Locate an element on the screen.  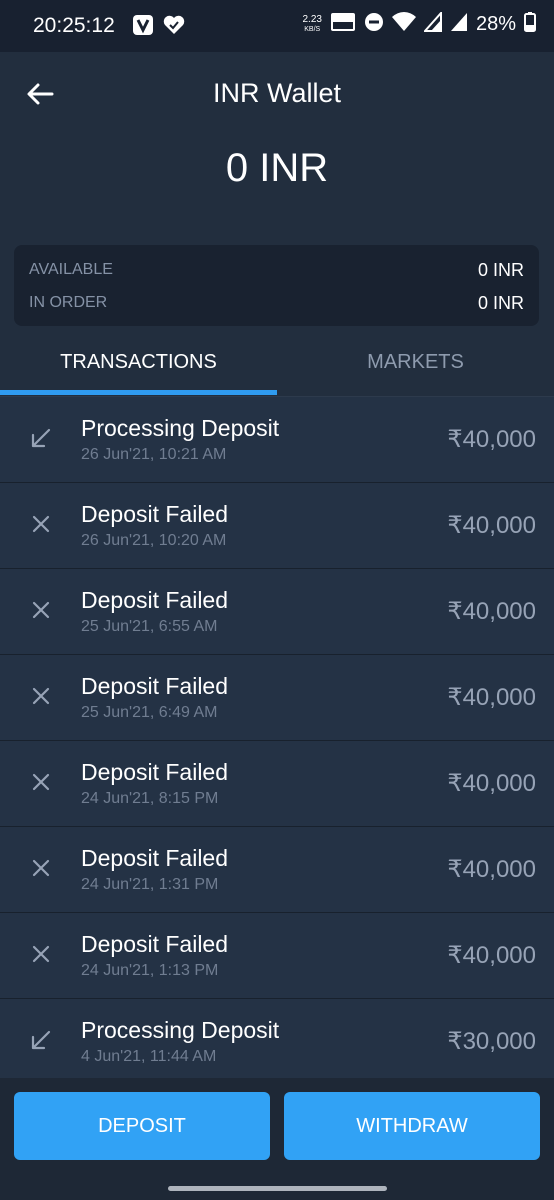
in-order-value: 0 INR is located at coordinates (500, 302).